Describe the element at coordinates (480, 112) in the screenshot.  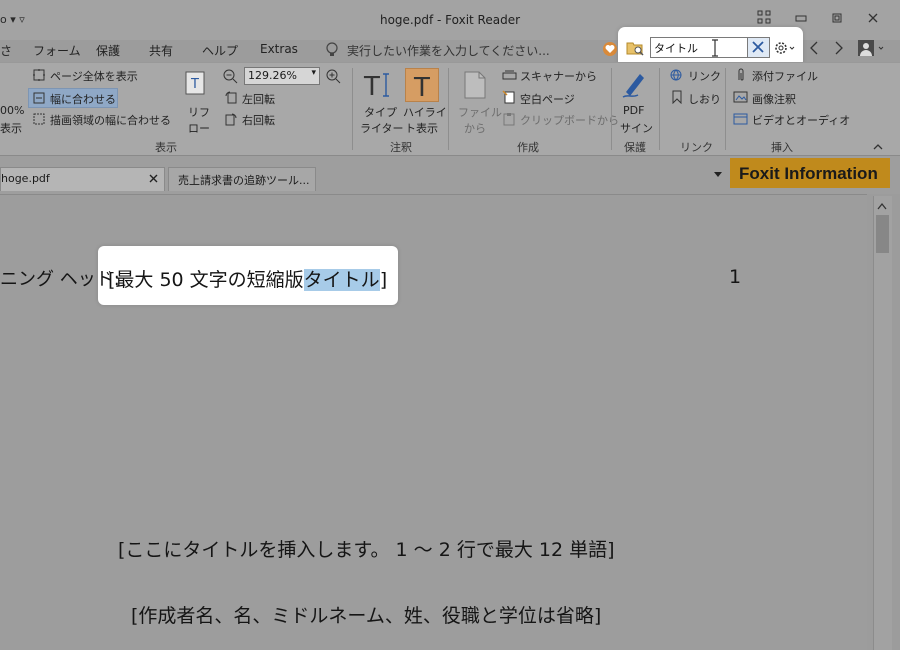
I see `from-file-label-1: ファイル` at that location.